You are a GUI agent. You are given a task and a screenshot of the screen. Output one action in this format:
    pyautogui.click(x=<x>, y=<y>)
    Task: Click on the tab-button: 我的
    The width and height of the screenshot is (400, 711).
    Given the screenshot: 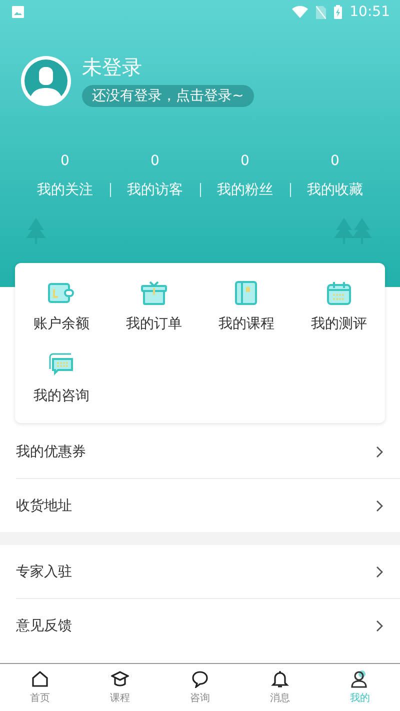 What is the action you would take?
    pyautogui.click(x=360, y=687)
    